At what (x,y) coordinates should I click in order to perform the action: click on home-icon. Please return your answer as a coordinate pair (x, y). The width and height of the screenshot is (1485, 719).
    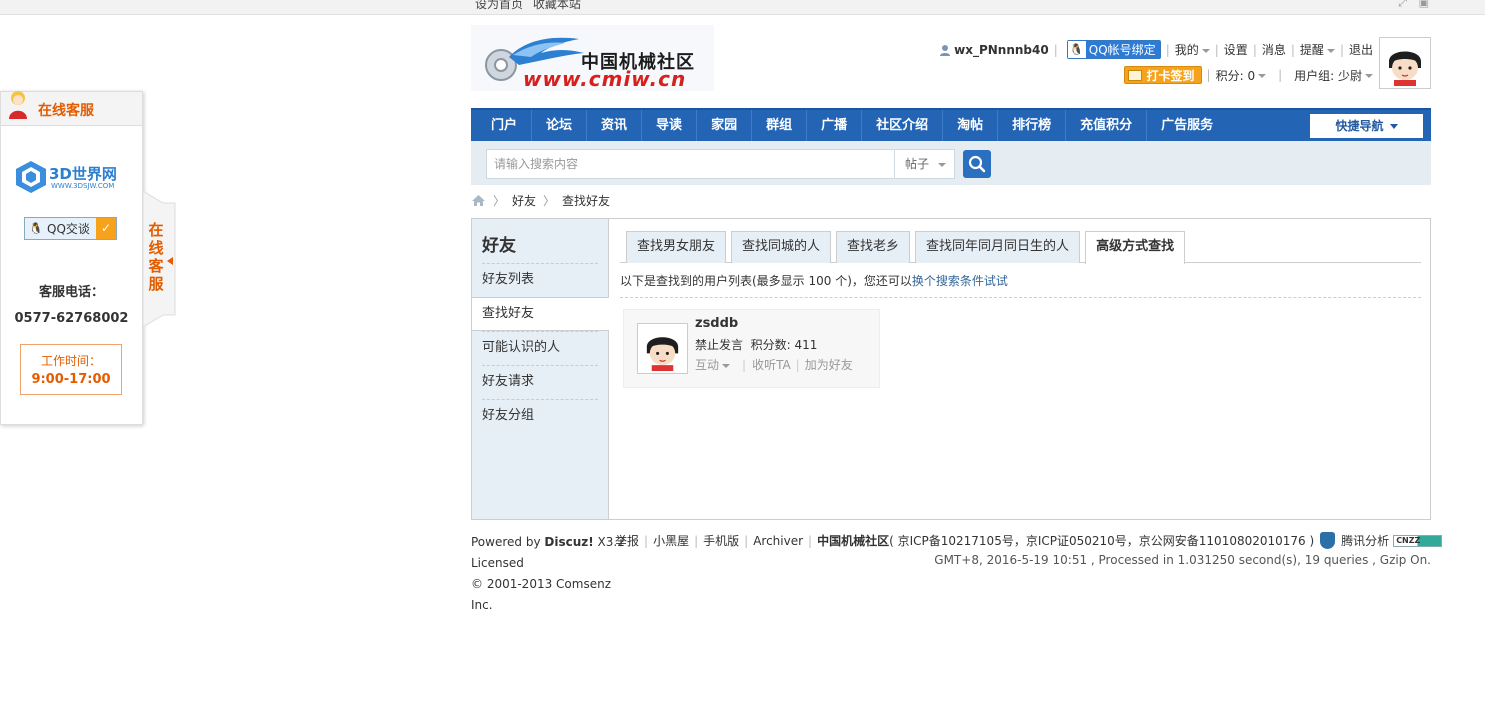
    Looking at the image, I should click on (478, 200).